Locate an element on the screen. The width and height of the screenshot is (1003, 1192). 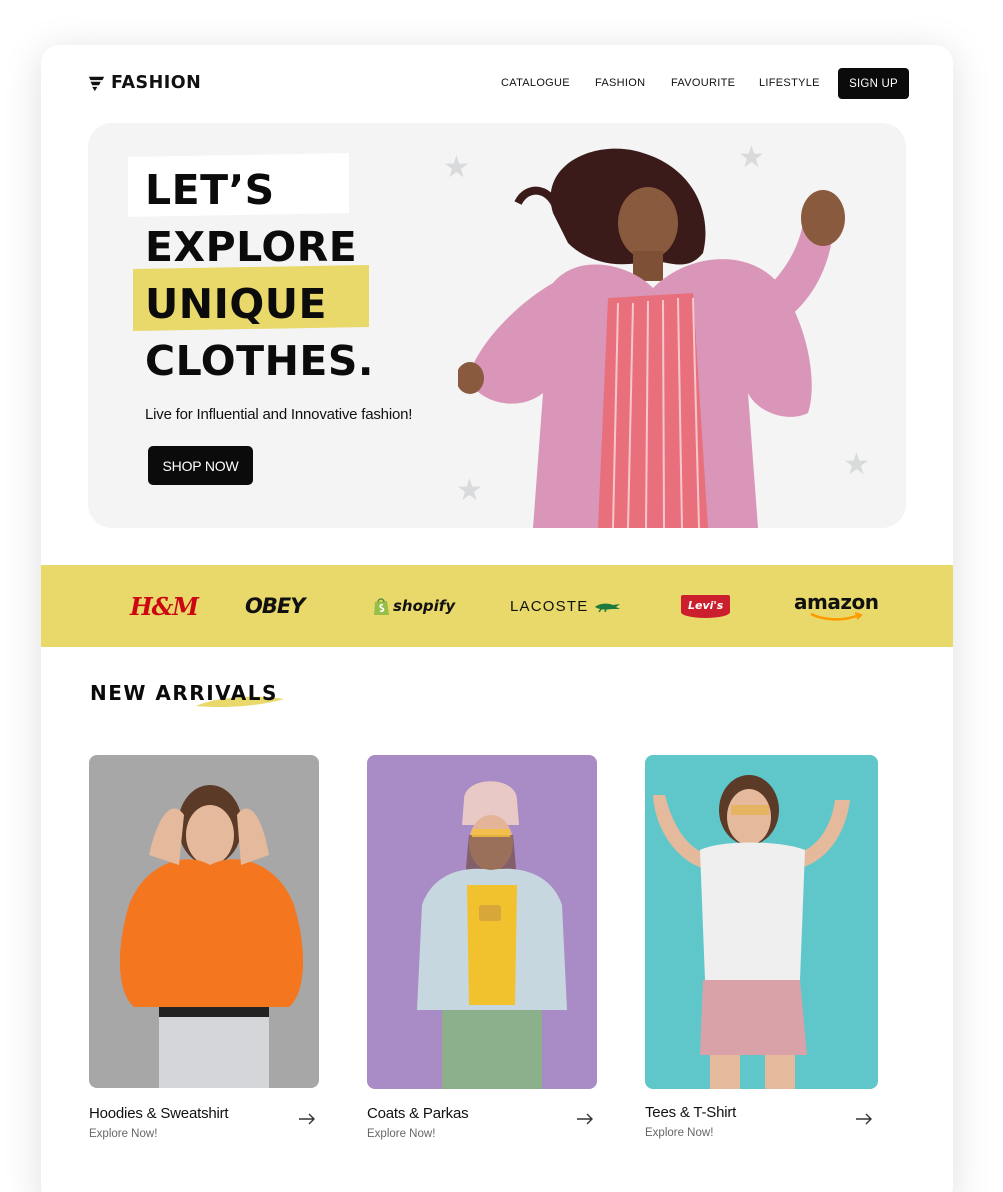
nav-link-lifestyle: LIFESTYLE is located at coordinates (789, 83).